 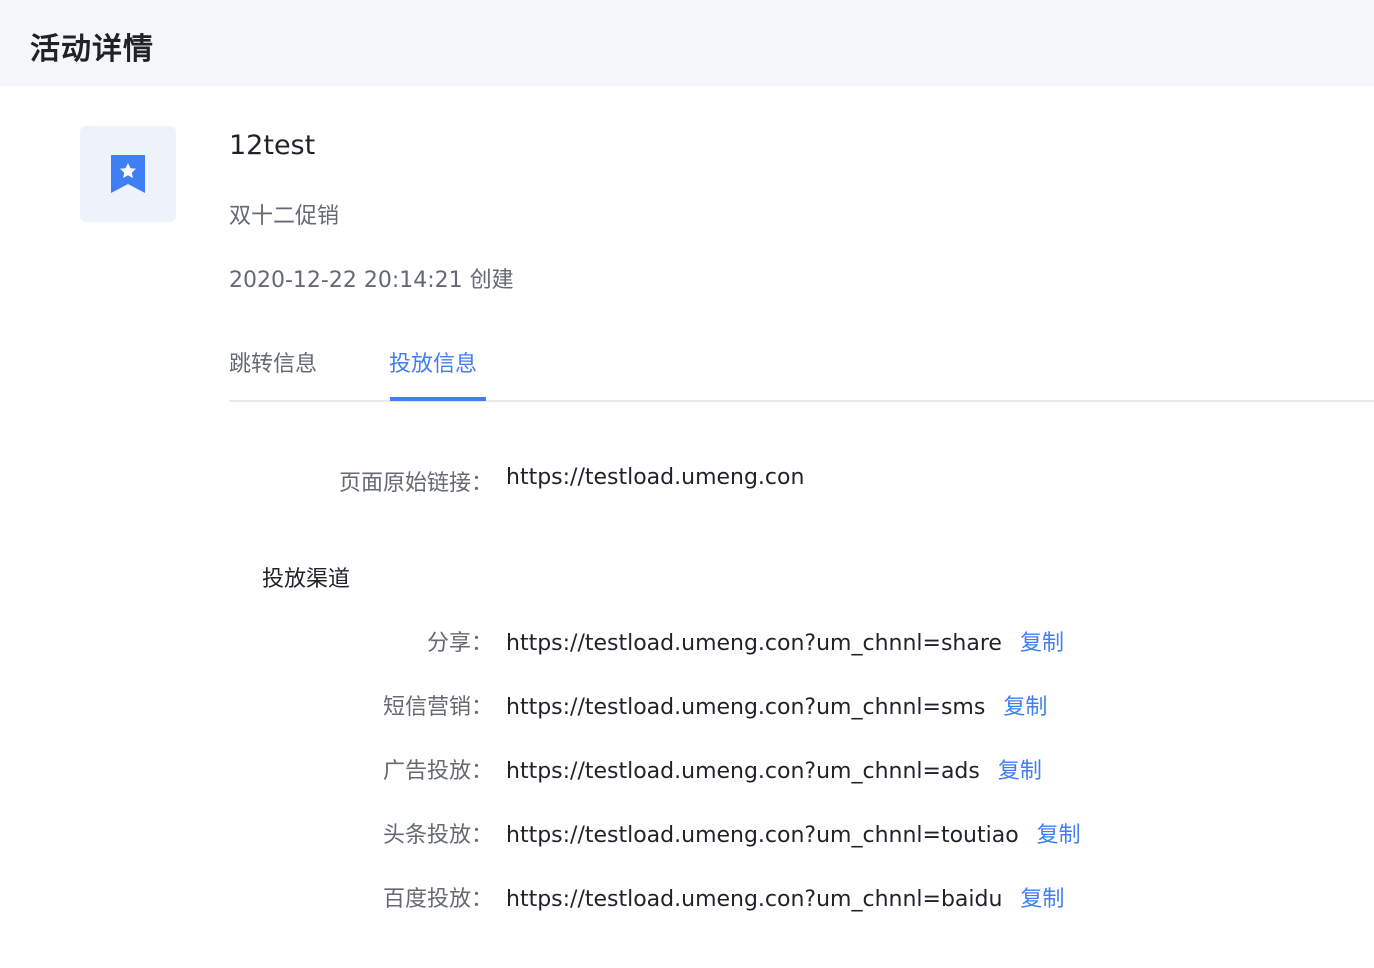 What do you see at coordinates (746, 707) in the screenshot?
I see `channel-url: https://testload.umeng.con?um_chnnl=sms` at bounding box center [746, 707].